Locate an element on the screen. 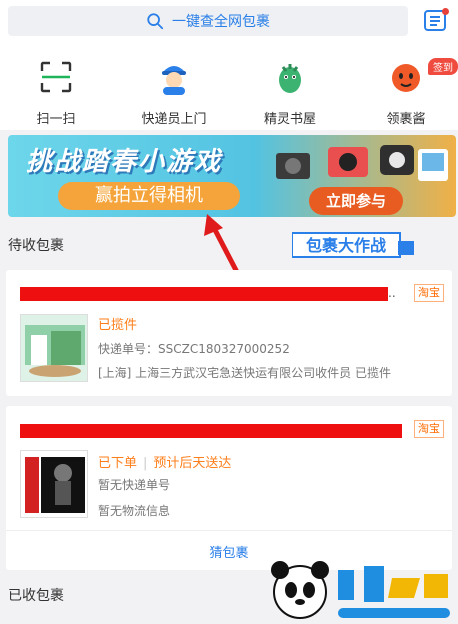  promo-banner: 挑战踏春小游戏 赢拍立得相机 立即参与 is located at coordinates (232, 176).